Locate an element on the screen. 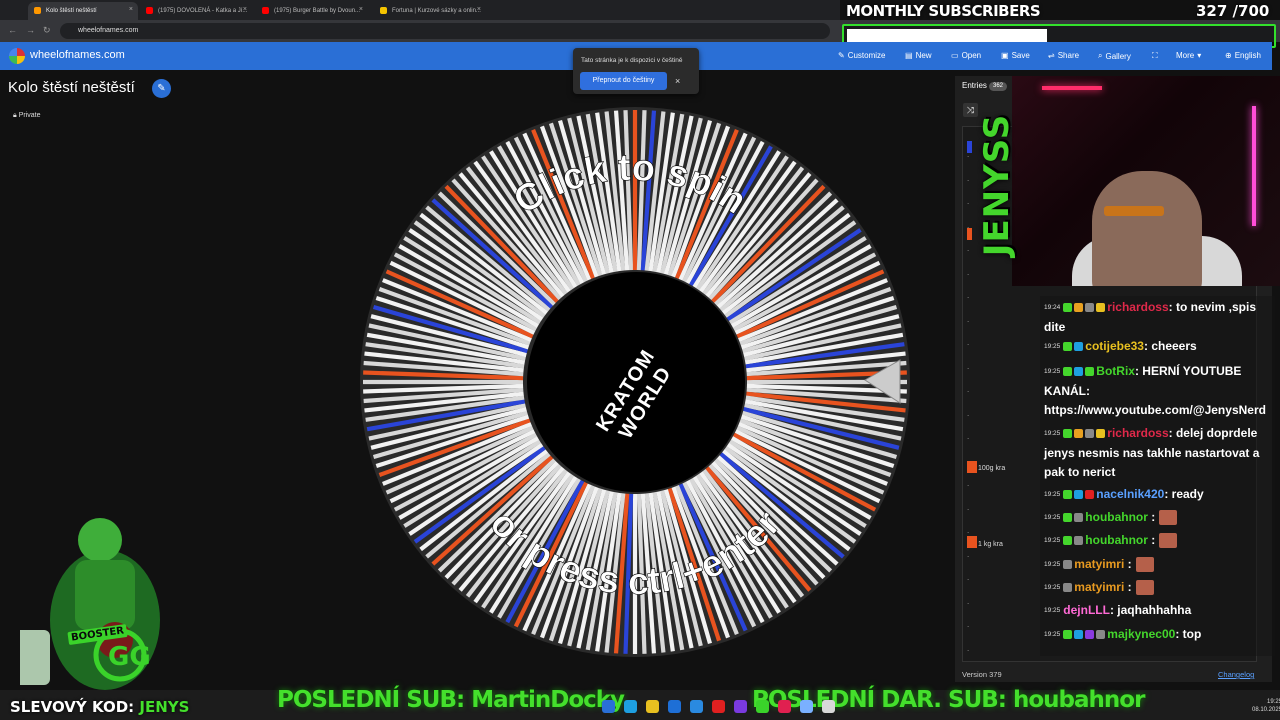  entries-count-badge: 362 is located at coordinates (998, 86).